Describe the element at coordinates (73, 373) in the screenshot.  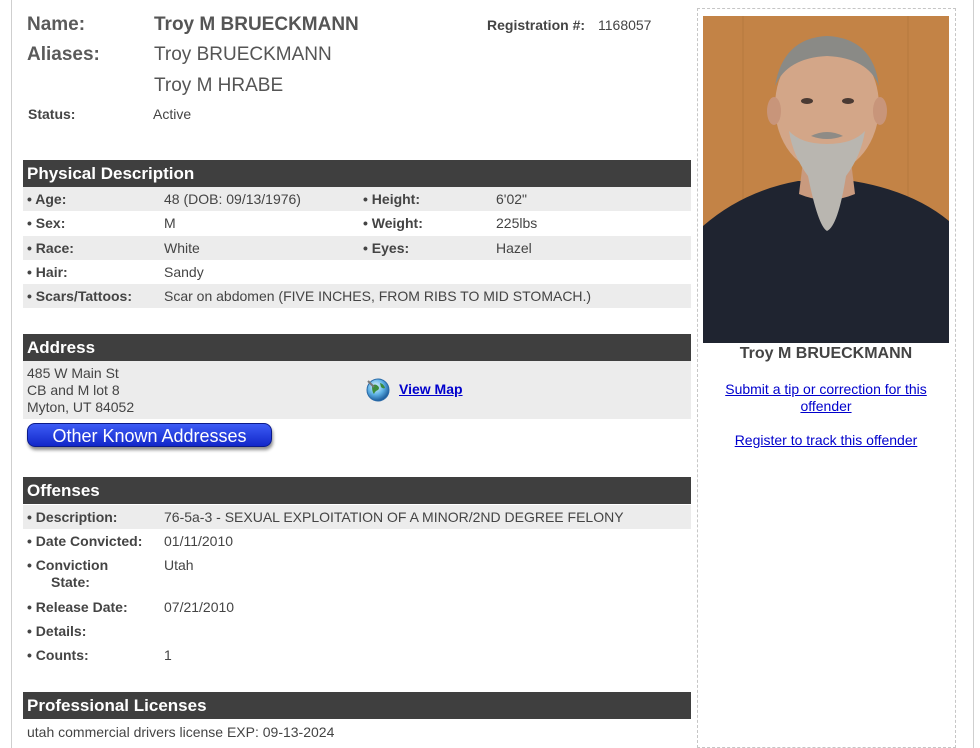
I see `address-line: 485 W Main St` at that location.